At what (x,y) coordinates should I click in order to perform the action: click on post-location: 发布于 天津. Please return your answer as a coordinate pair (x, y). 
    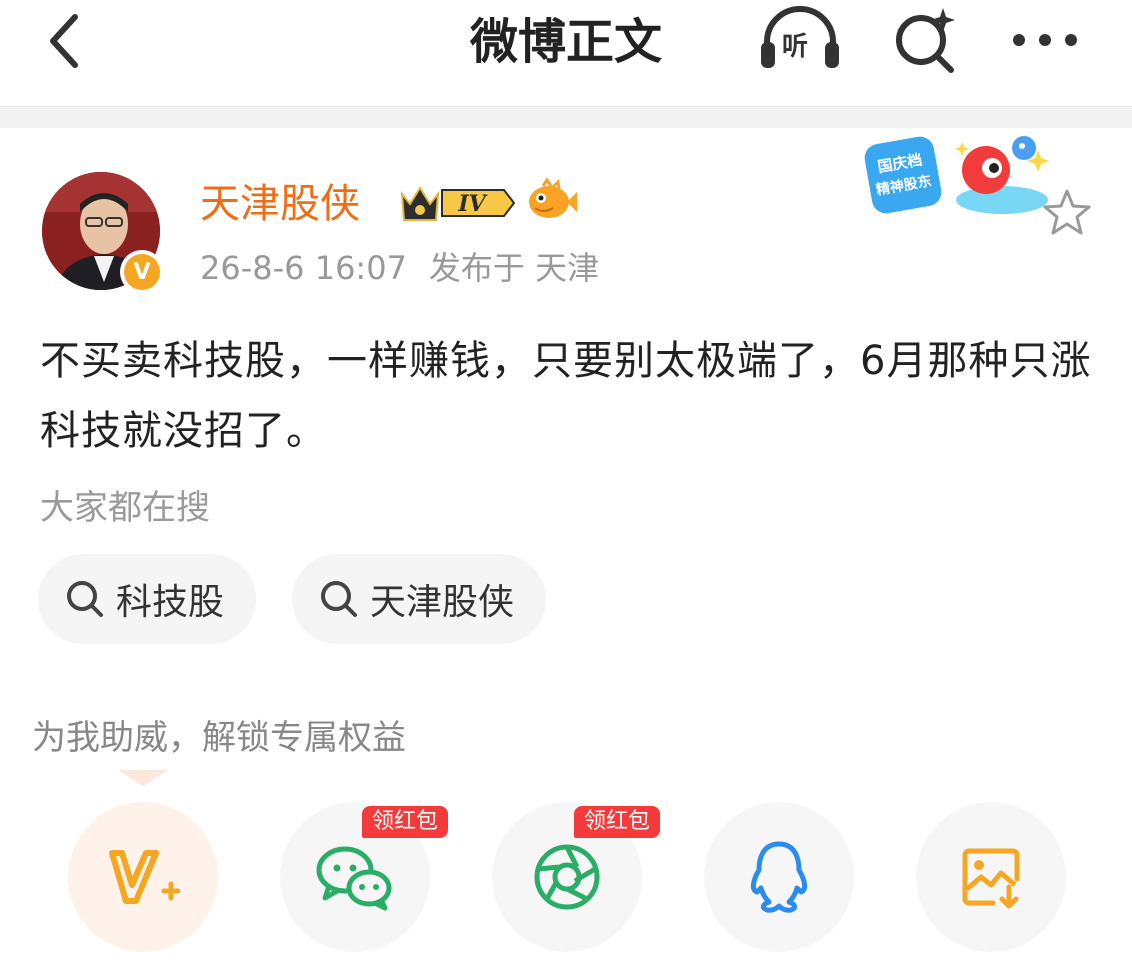
    Looking at the image, I should click on (514, 268).